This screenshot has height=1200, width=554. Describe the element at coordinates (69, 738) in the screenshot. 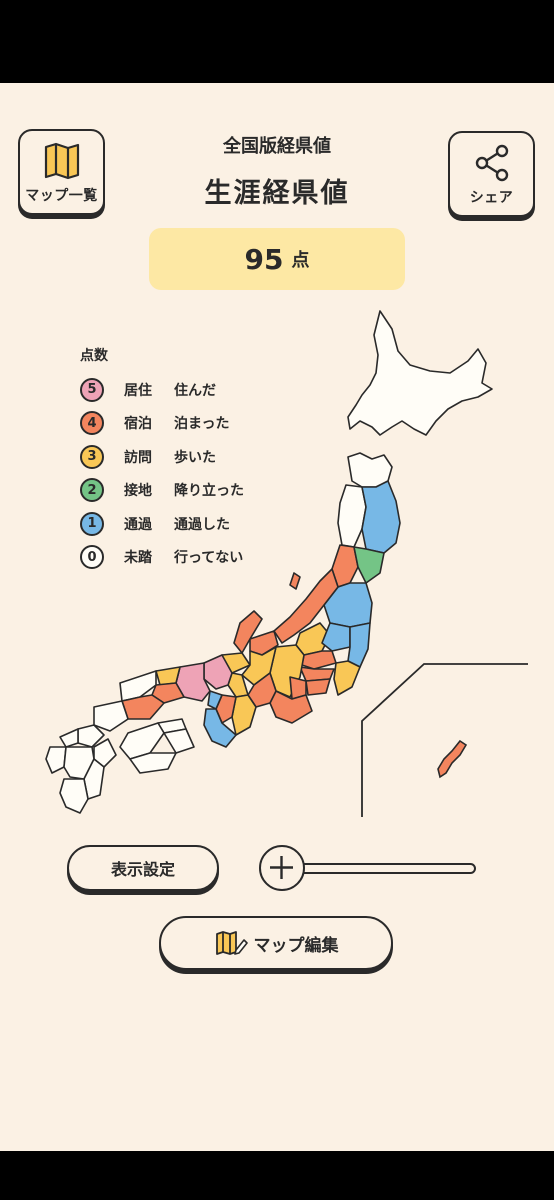

I see `prefecture-saga` at that location.